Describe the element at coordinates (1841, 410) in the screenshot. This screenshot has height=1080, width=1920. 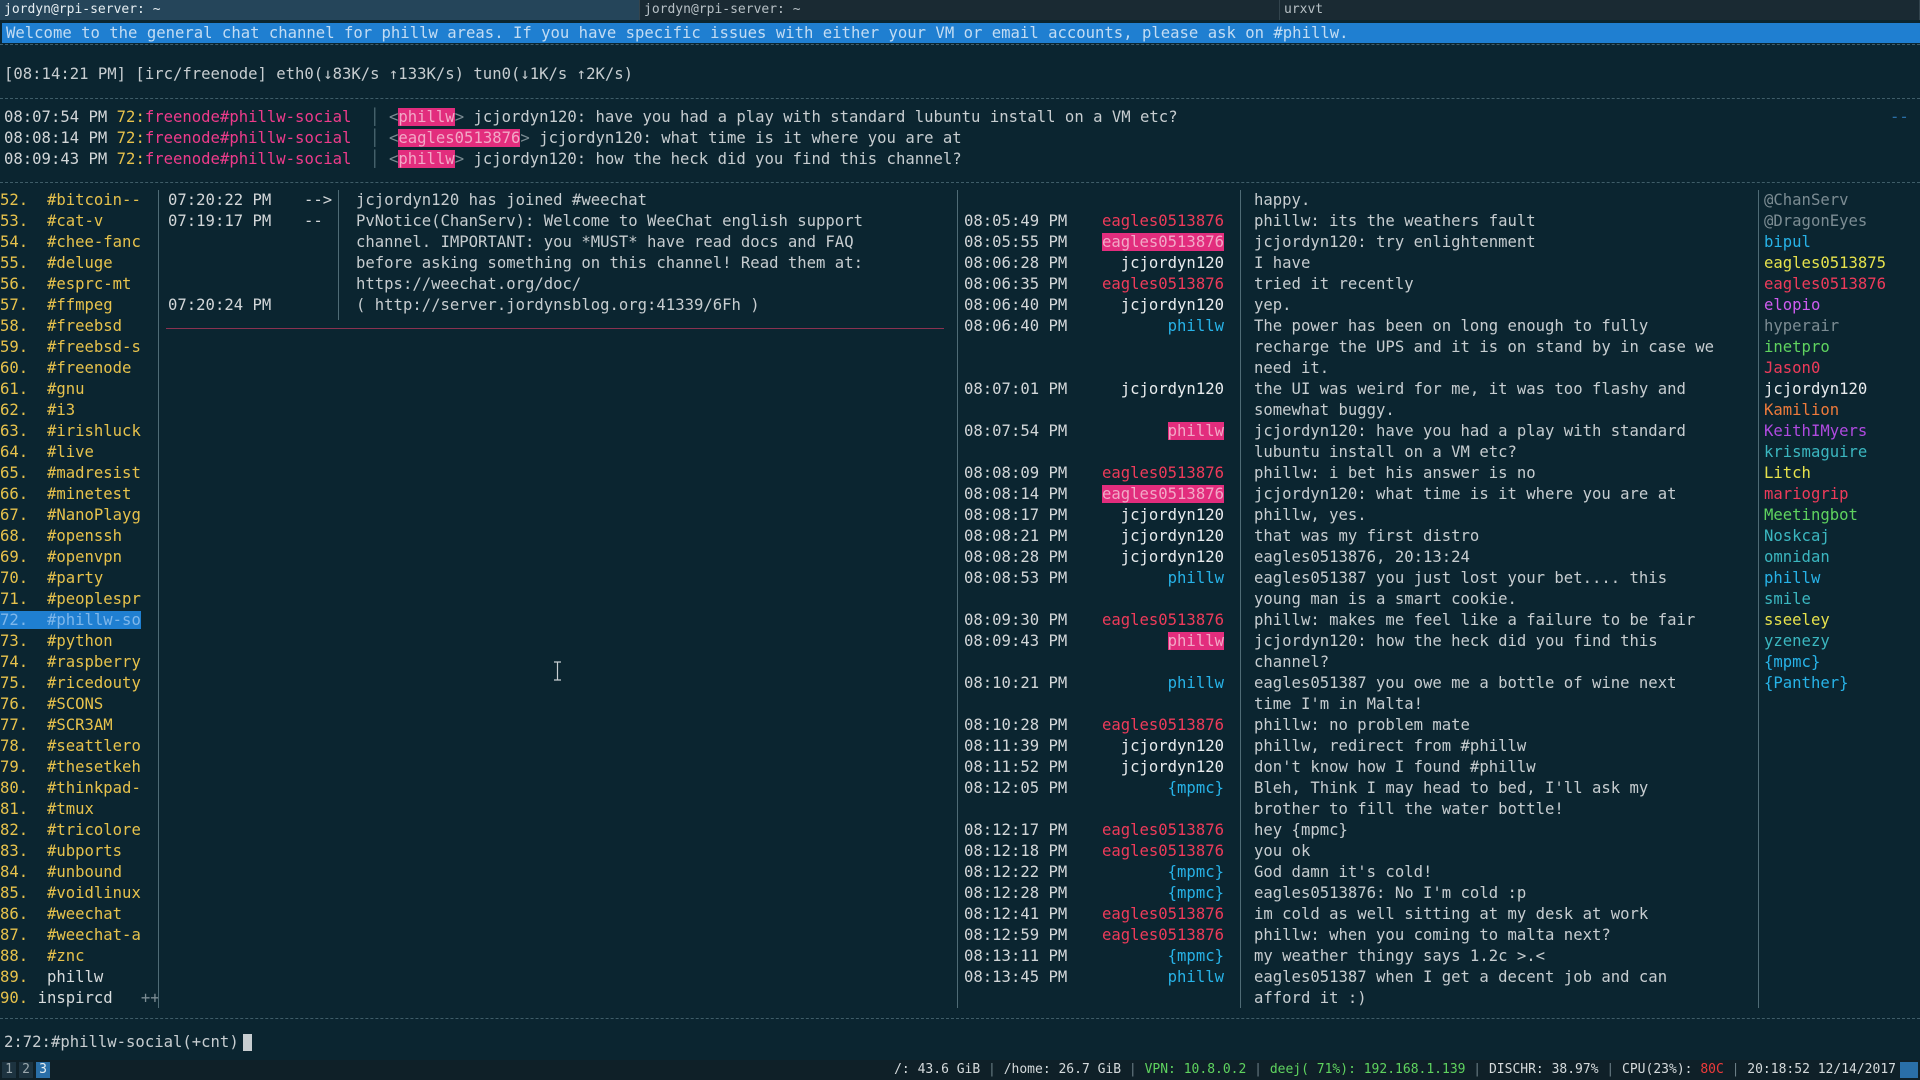
I see `nick-list-item: Kamilion` at that location.